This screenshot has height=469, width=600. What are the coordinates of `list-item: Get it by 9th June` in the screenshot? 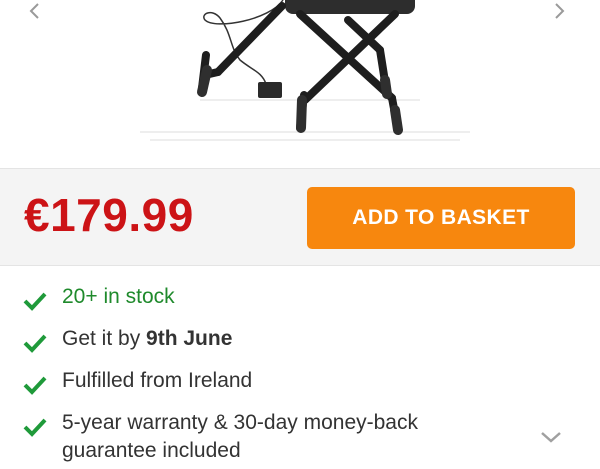 It's located at (280, 342).